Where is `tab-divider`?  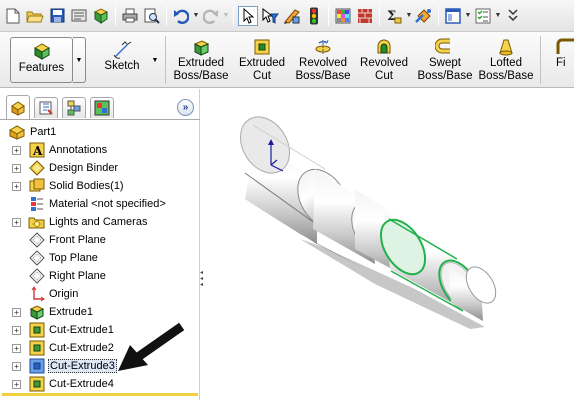 tab-divider is located at coordinates (100, 119).